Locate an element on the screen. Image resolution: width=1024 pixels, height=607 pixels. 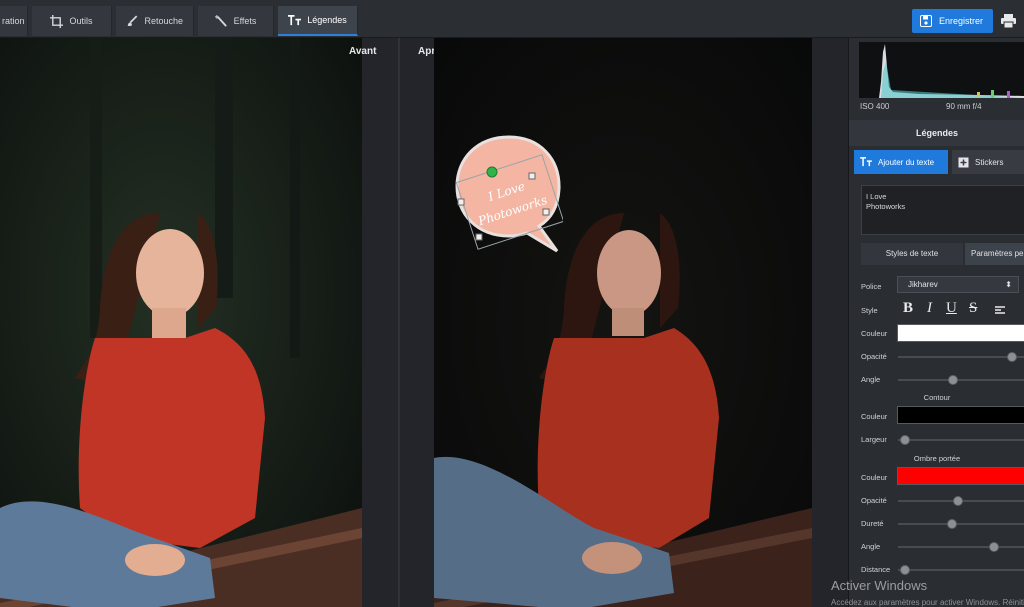
font-label: Police is located at coordinates (871, 286).